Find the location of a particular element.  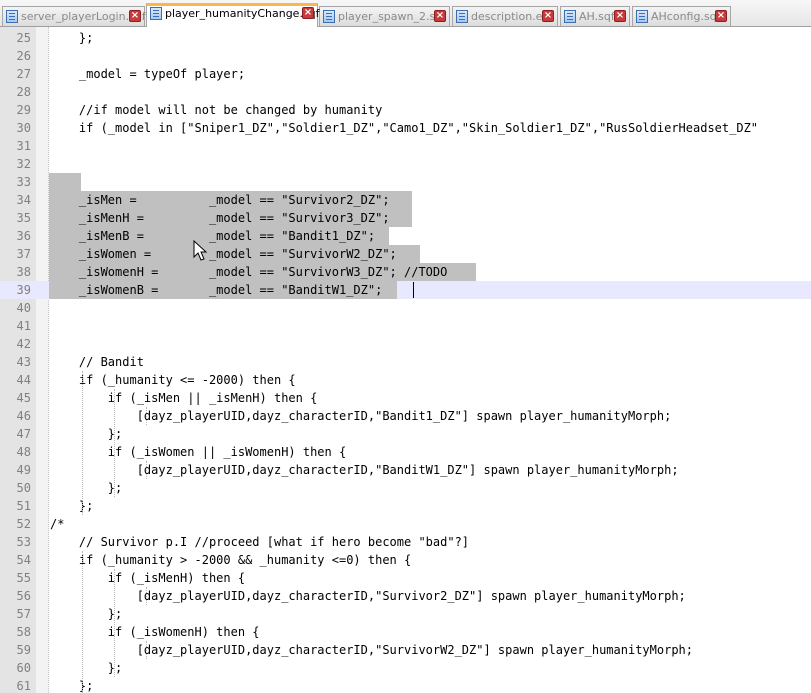

code-line: 51 }; is located at coordinates (405, 506).